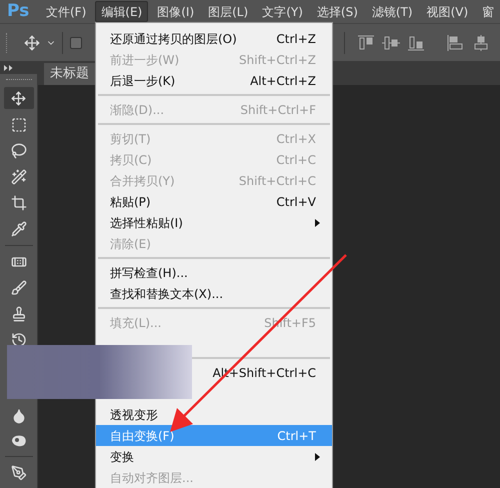 This screenshot has height=488, width=500. What do you see at coordinates (214, 456) in the screenshot?
I see `menu-item: 变换` at bounding box center [214, 456].